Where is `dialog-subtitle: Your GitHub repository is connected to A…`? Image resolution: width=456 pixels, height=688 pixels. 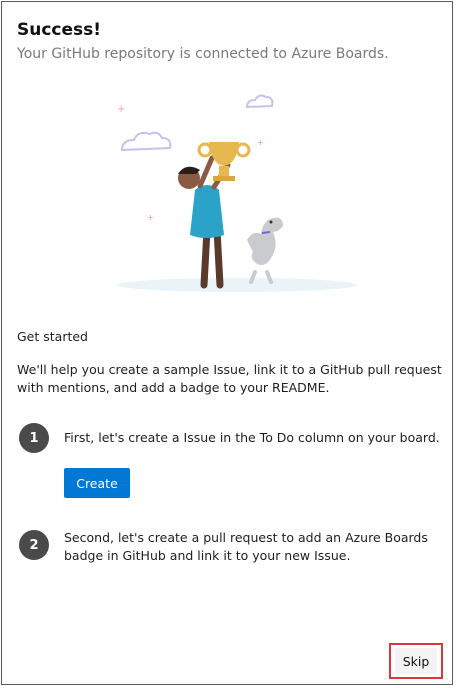 dialog-subtitle: Your GitHub repository is connected to A… is located at coordinates (203, 54).